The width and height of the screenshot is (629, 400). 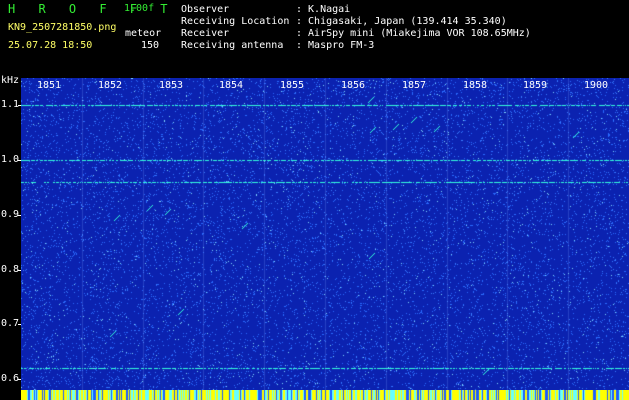 What do you see at coordinates (10, 269) in the screenshot?
I see `y-tick-label: 0.8` at bounding box center [10, 269].